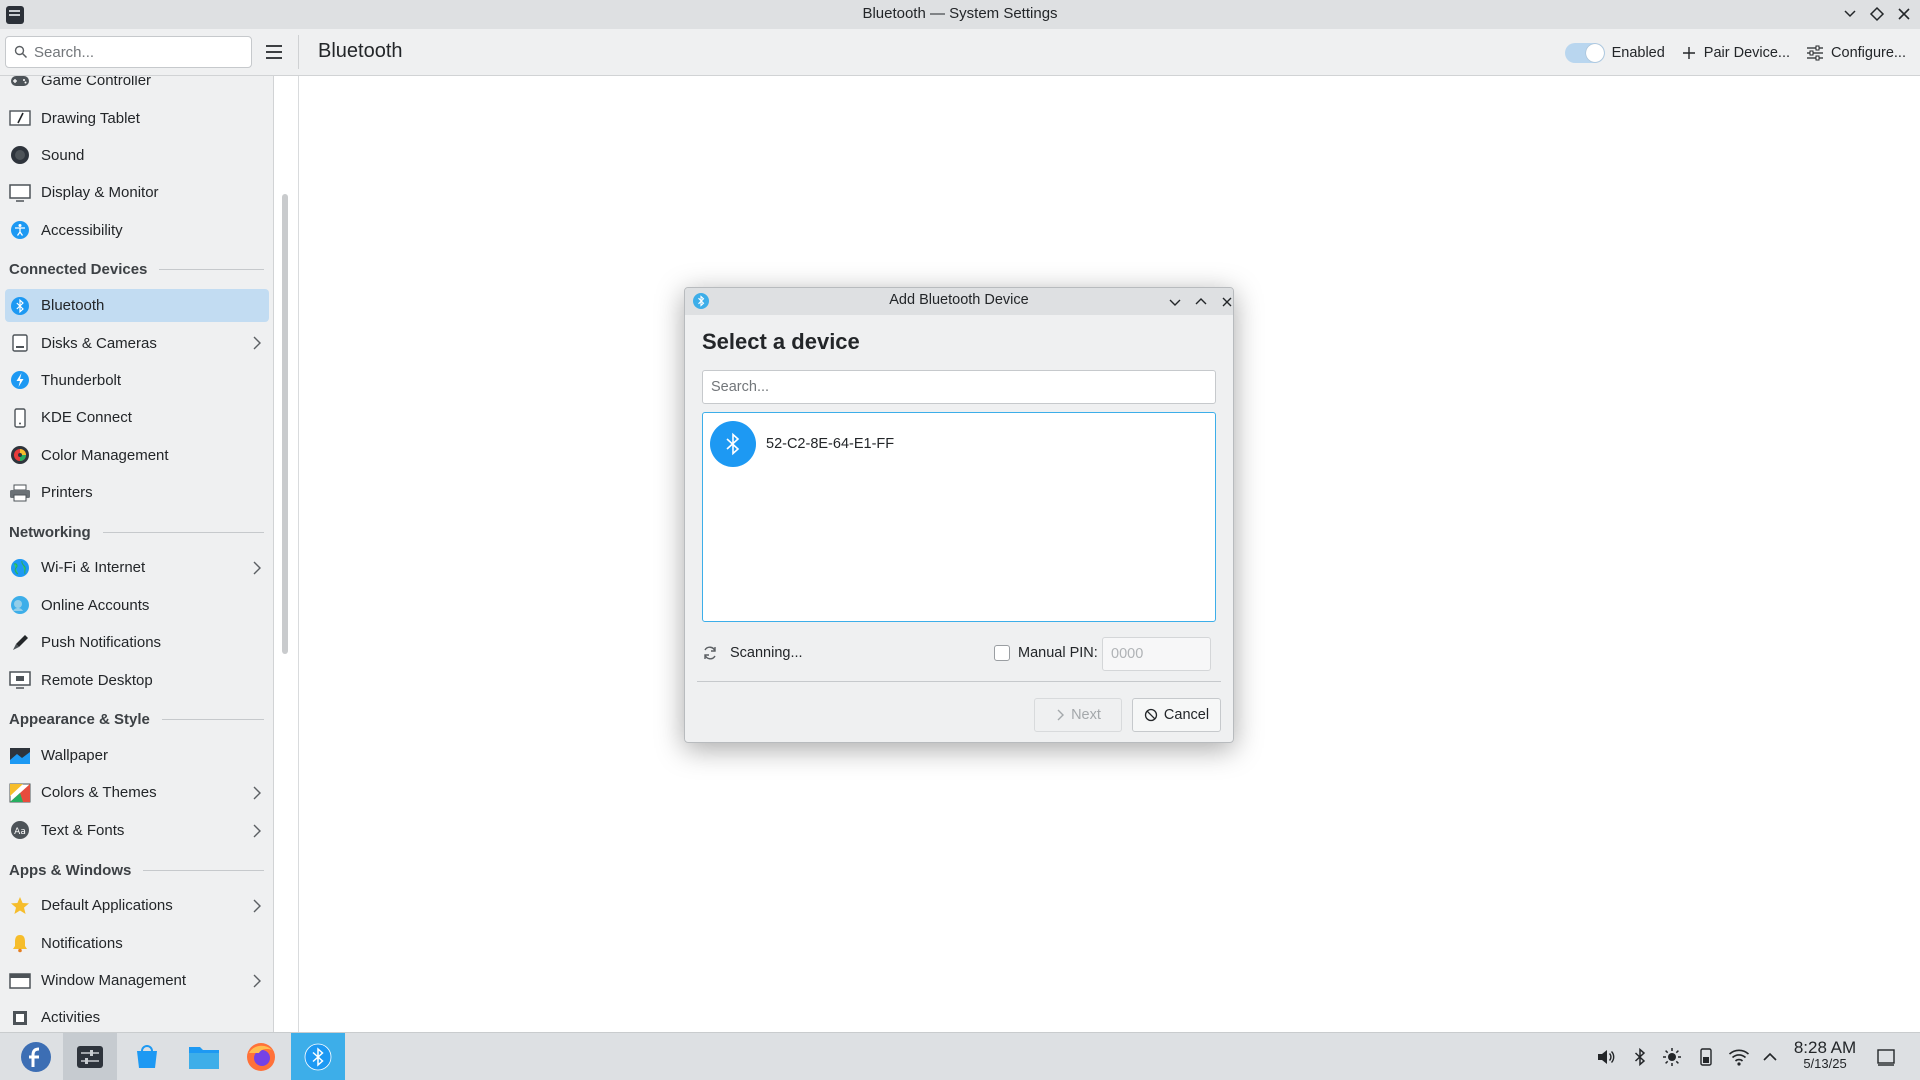  What do you see at coordinates (81, 380) in the screenshot?
I see `sidebar-item-label: Thunderbolt` at bounding box center [81, 380].